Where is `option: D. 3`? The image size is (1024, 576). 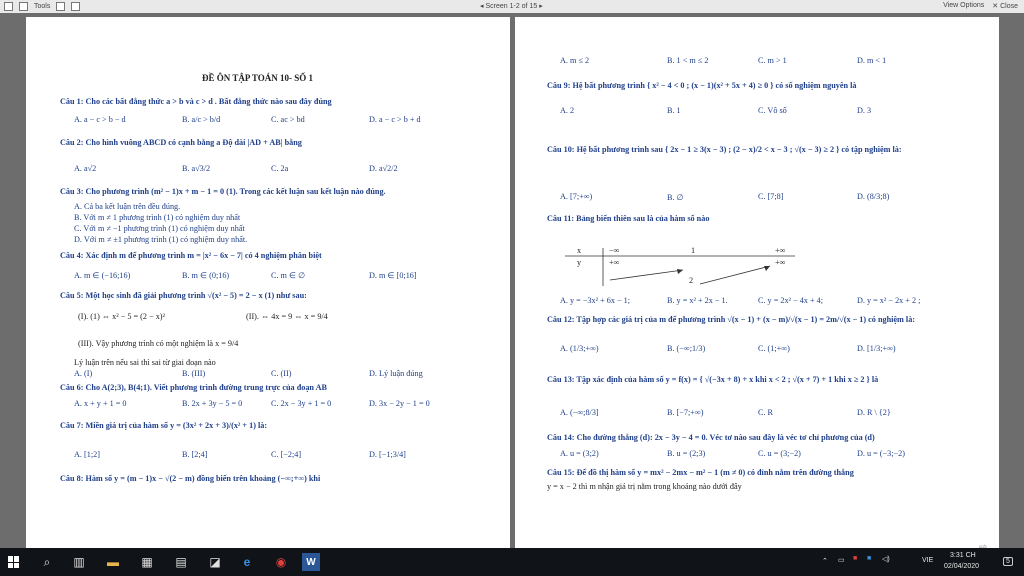
option: D. 3 is located at coordinates (864, 110).